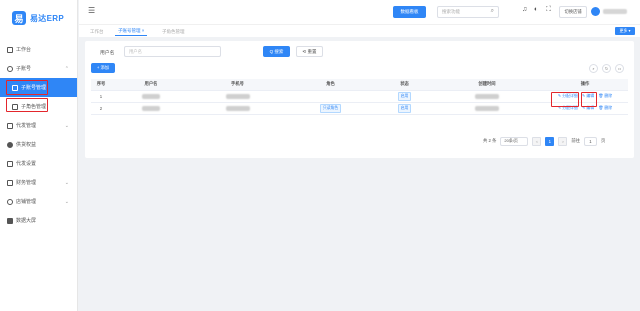 The height and width of the screenshot is (311, 640). I want to click on current-page: 1, so click(550, 141).